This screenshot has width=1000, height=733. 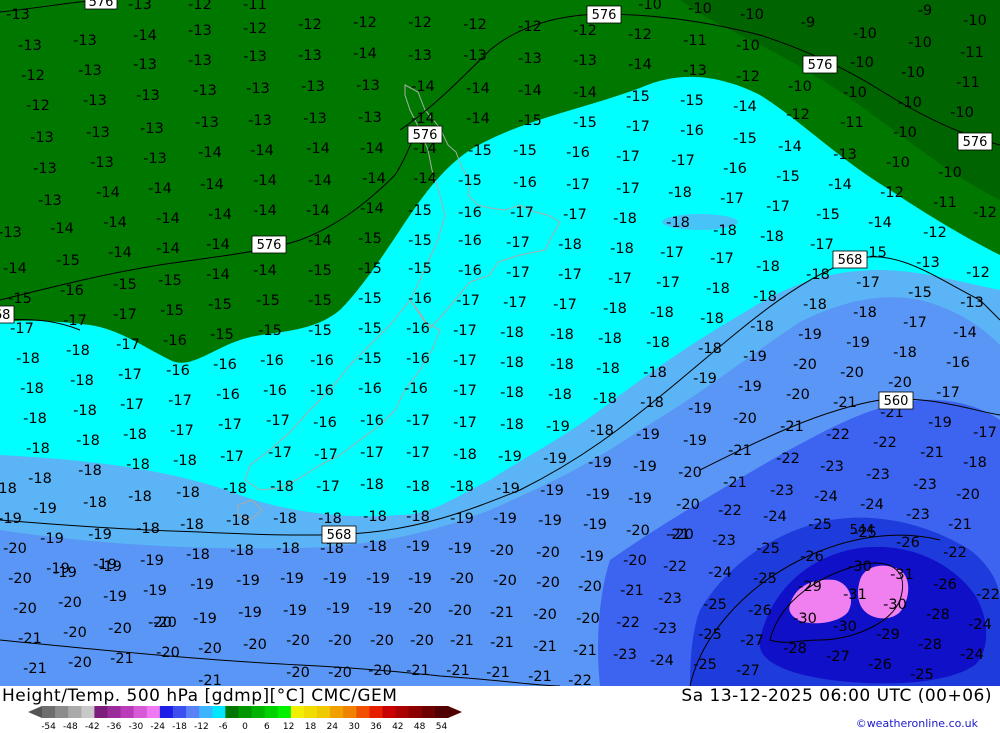 I want to click on legend-tick-label: -36, so click(x=114, y=727).